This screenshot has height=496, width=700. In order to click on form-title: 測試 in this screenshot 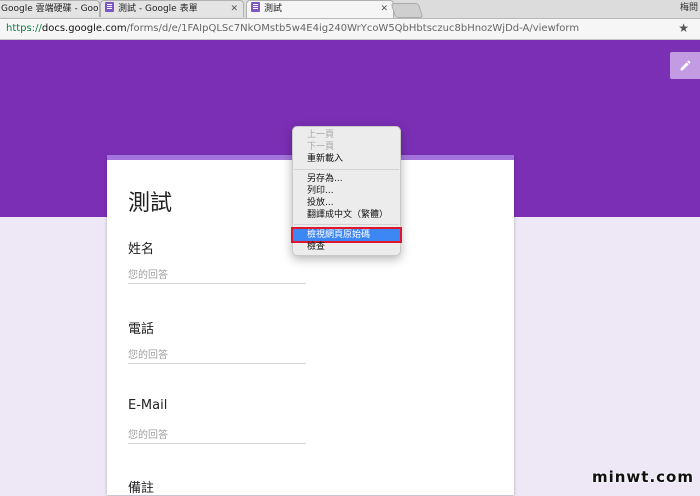, I will do `click(150, 203)`.